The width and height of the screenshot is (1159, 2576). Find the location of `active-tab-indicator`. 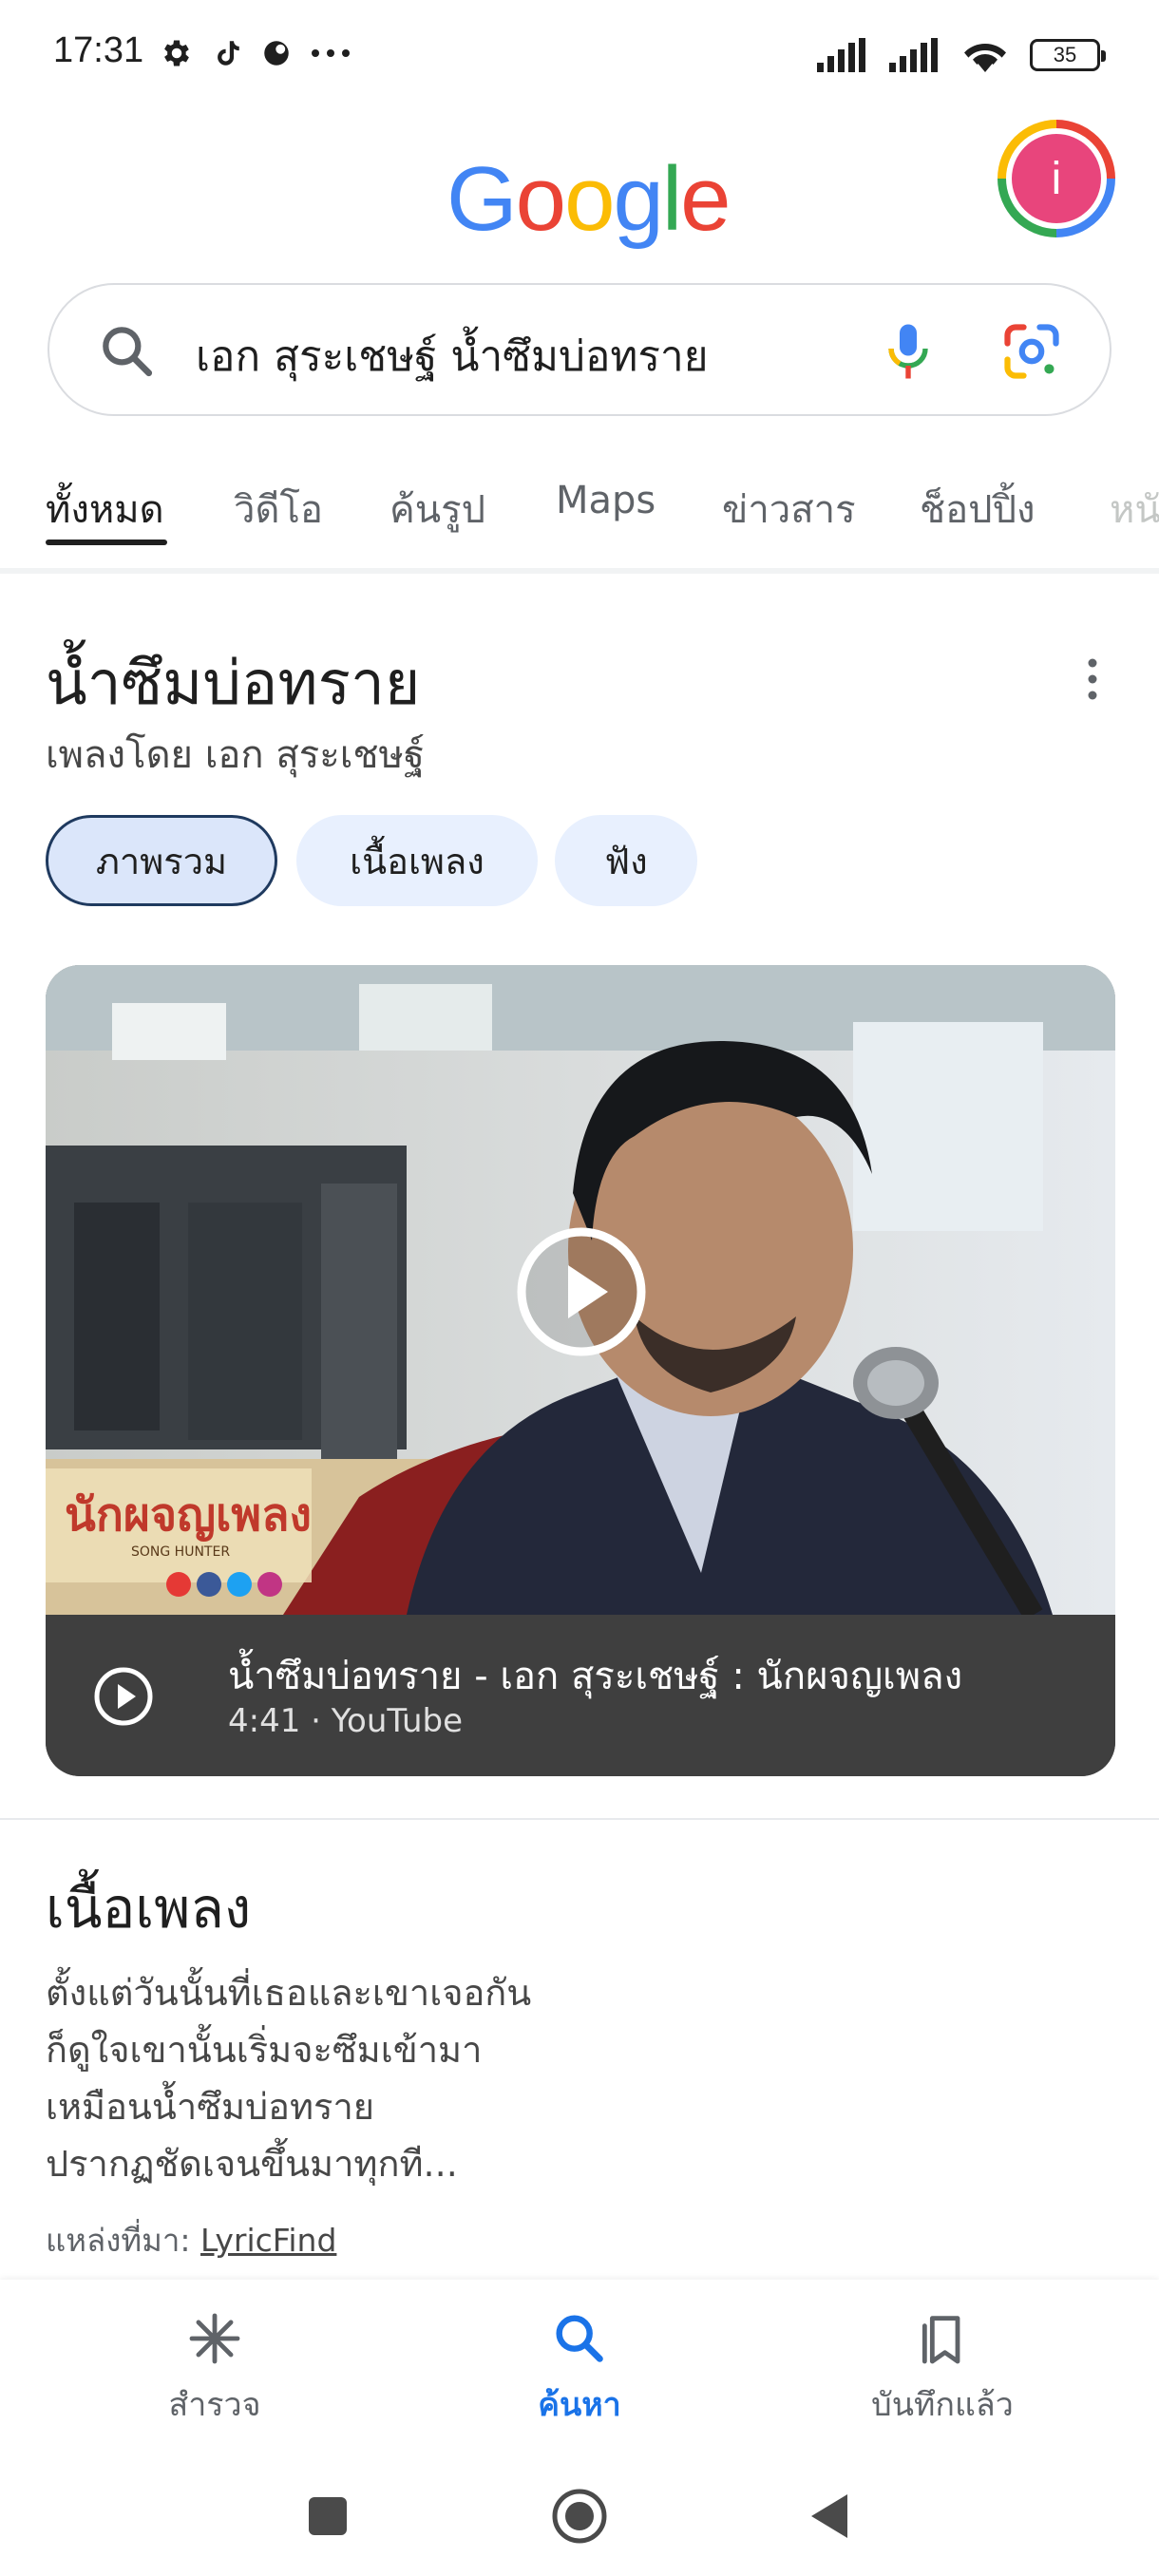

active-tab-indicator is located at coordinates (106, 542).